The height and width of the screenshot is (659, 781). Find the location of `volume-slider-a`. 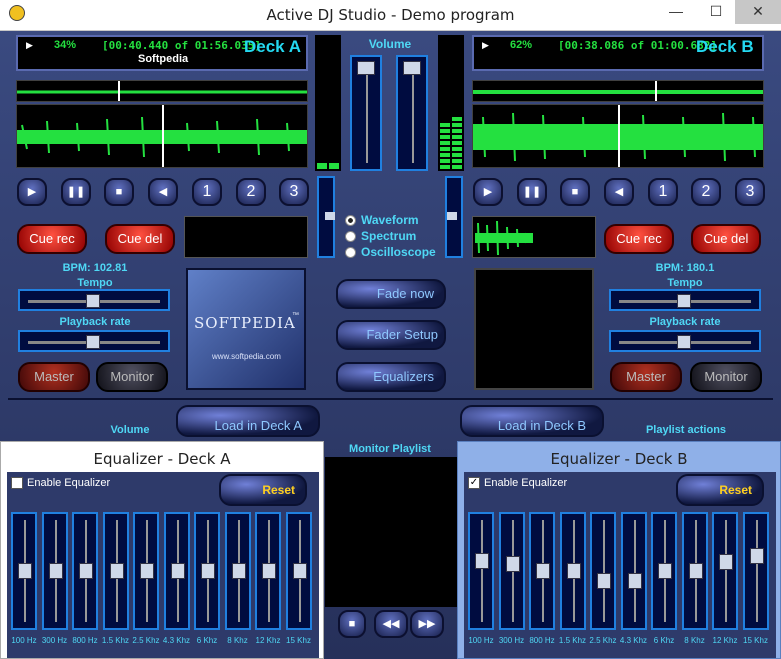

volume-slider-a is located at coordinates (366, 113).